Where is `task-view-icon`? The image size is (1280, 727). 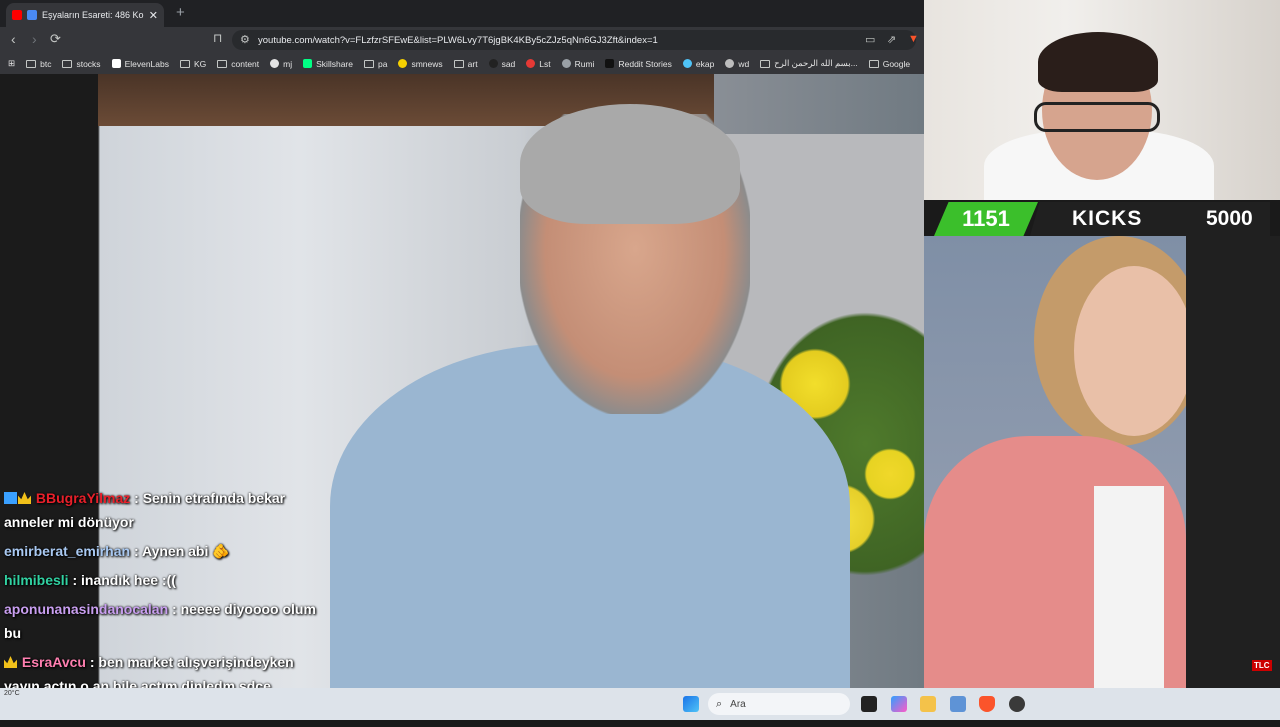 task-view-icon is located at coordinates (869, 704).